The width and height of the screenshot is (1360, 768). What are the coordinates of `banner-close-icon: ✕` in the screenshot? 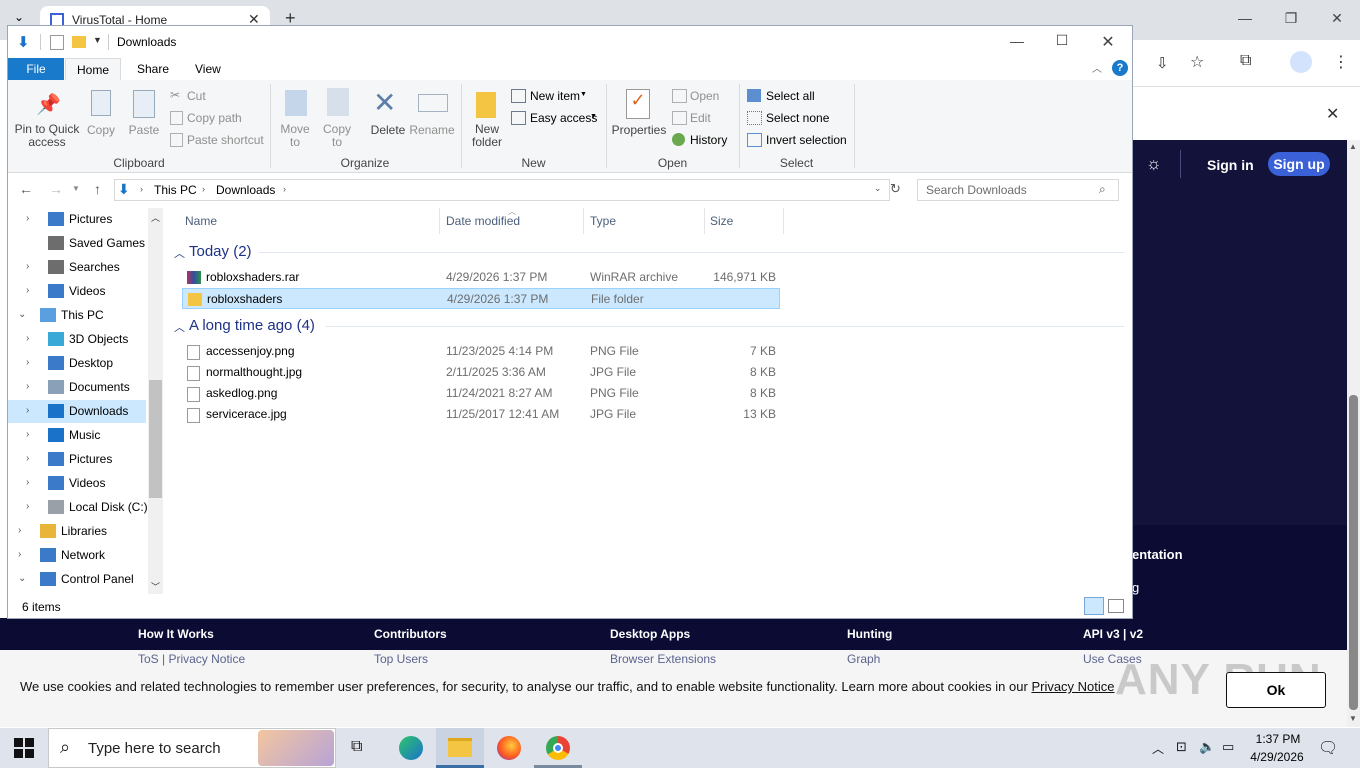 It's located at (1332, 114).